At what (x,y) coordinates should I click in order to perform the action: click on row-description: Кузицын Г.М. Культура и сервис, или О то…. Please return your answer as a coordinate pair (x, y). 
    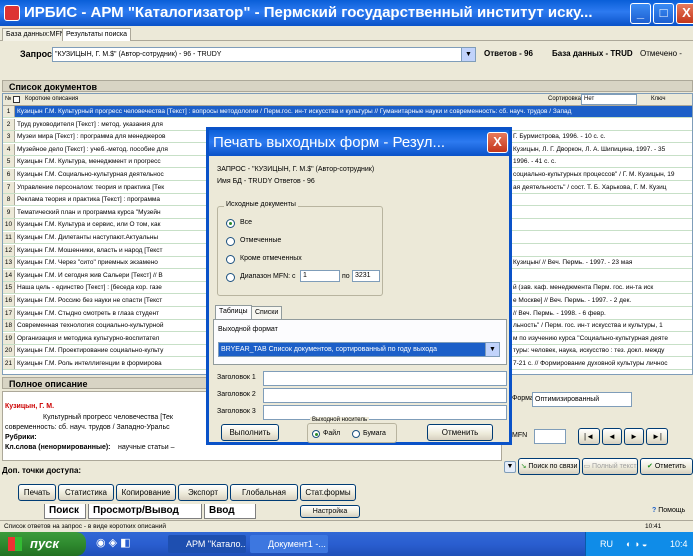
    Looking at the image, I should click on (89, 225).